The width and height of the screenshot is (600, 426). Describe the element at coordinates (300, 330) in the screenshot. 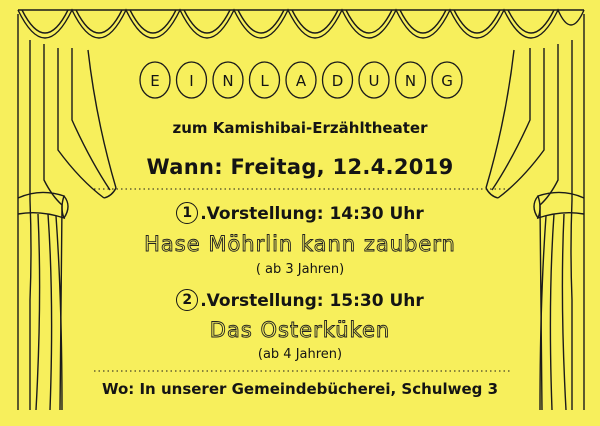

I see `show-2-title: Das Osterküken` at that location.